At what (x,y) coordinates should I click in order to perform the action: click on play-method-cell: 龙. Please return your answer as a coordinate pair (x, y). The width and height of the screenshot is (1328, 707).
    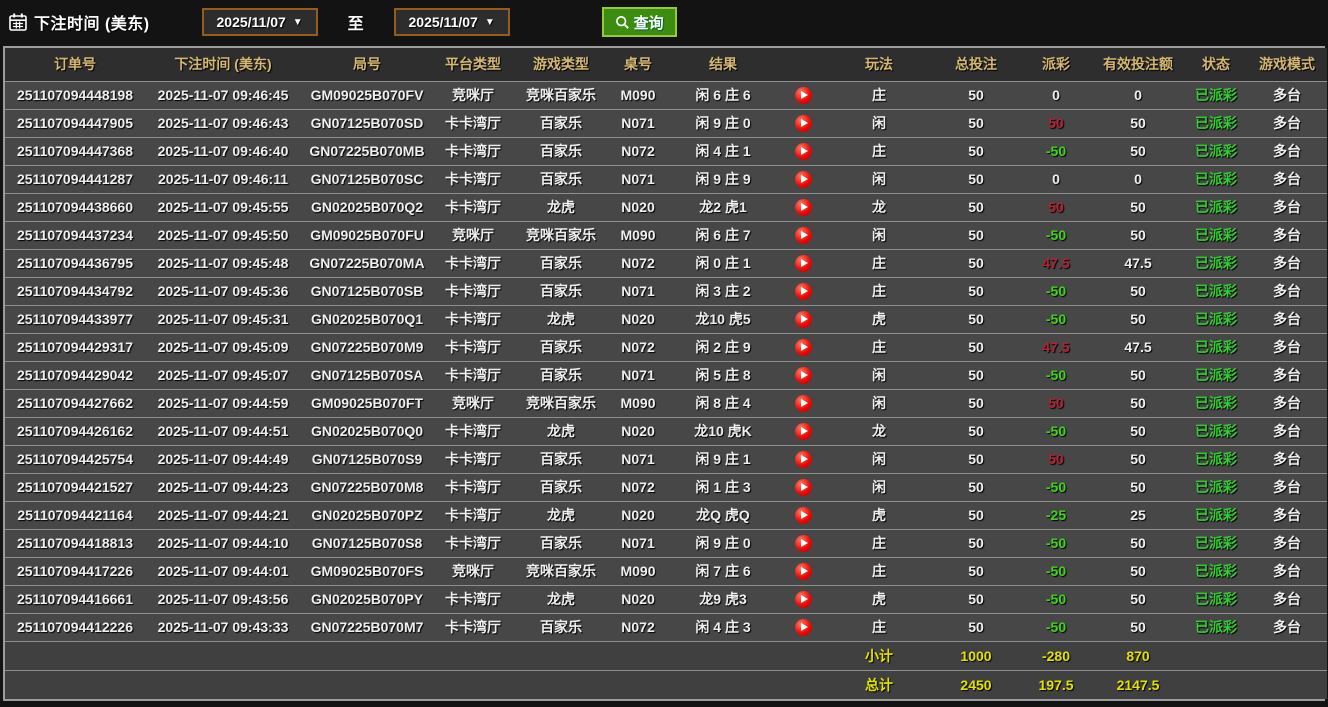
    Looking at the image, I should click on (879, 431).